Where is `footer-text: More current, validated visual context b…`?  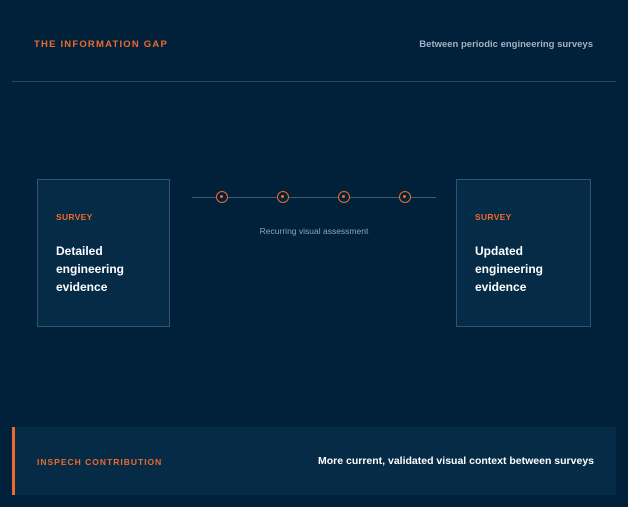 footer-text: More current, validated visual context b… is located at coordinates (455, 461).